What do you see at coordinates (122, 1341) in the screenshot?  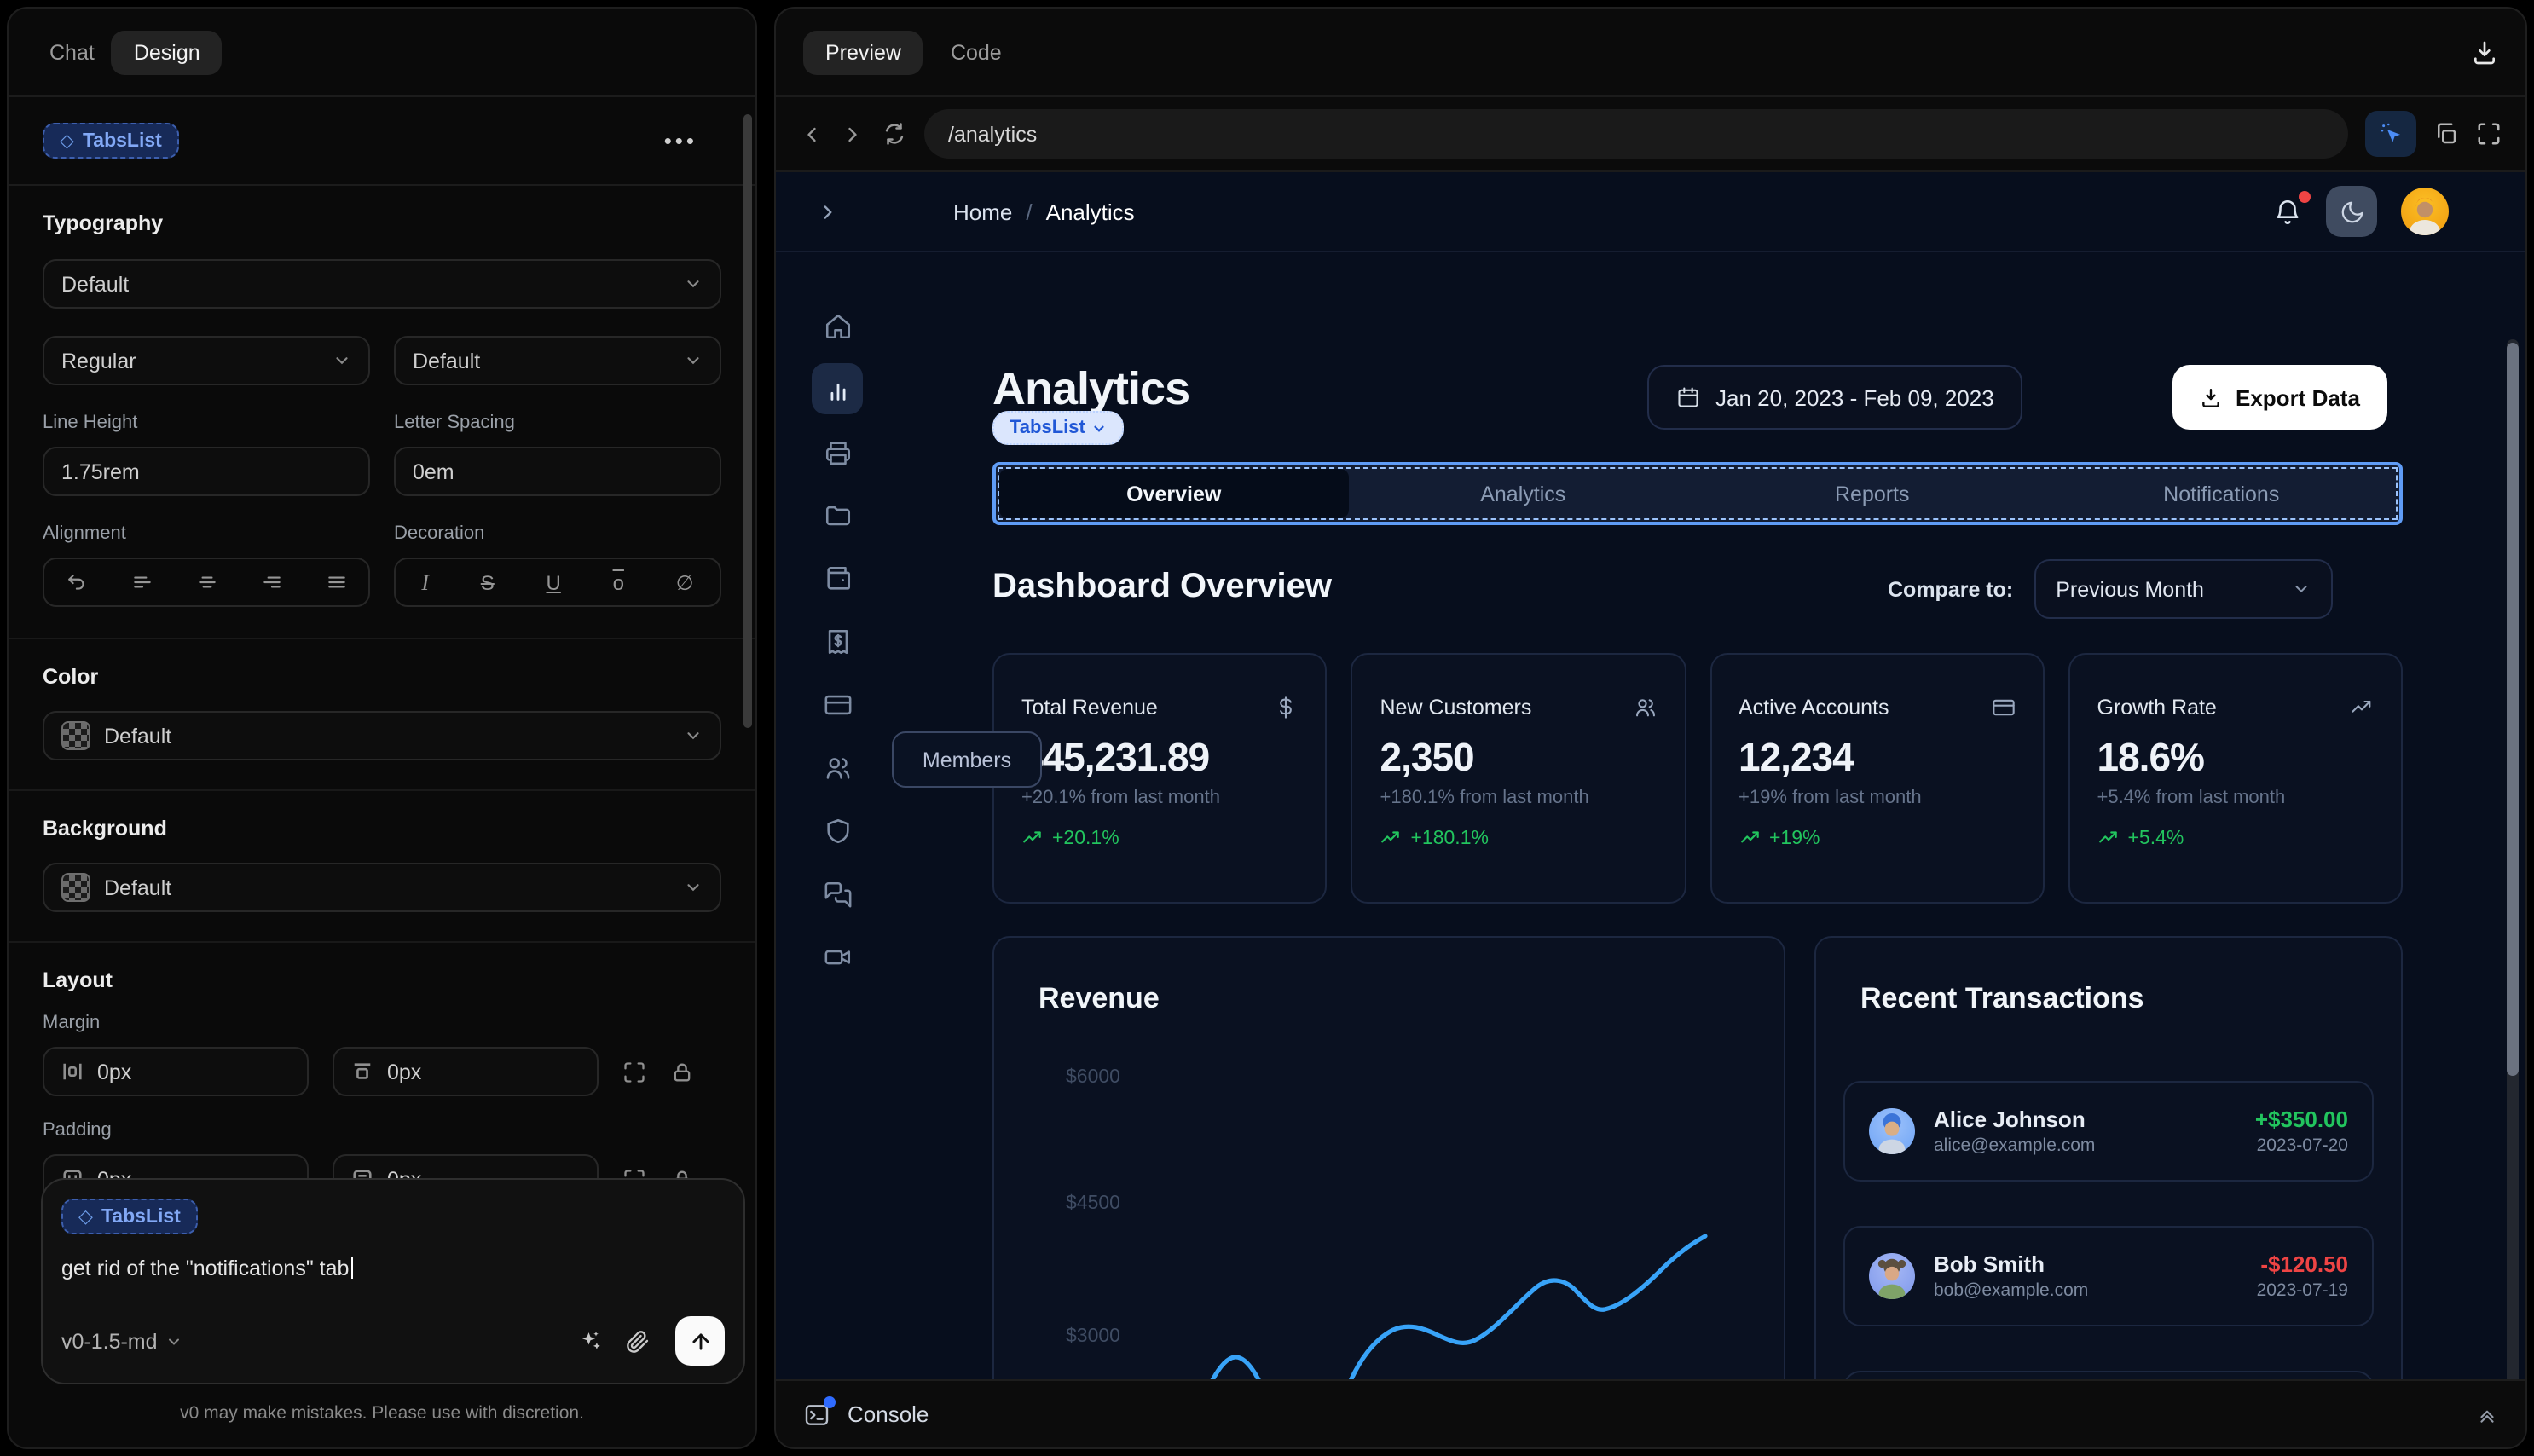 I see `model-select: v0-1.5-md` at bounding box center [122, 1341].